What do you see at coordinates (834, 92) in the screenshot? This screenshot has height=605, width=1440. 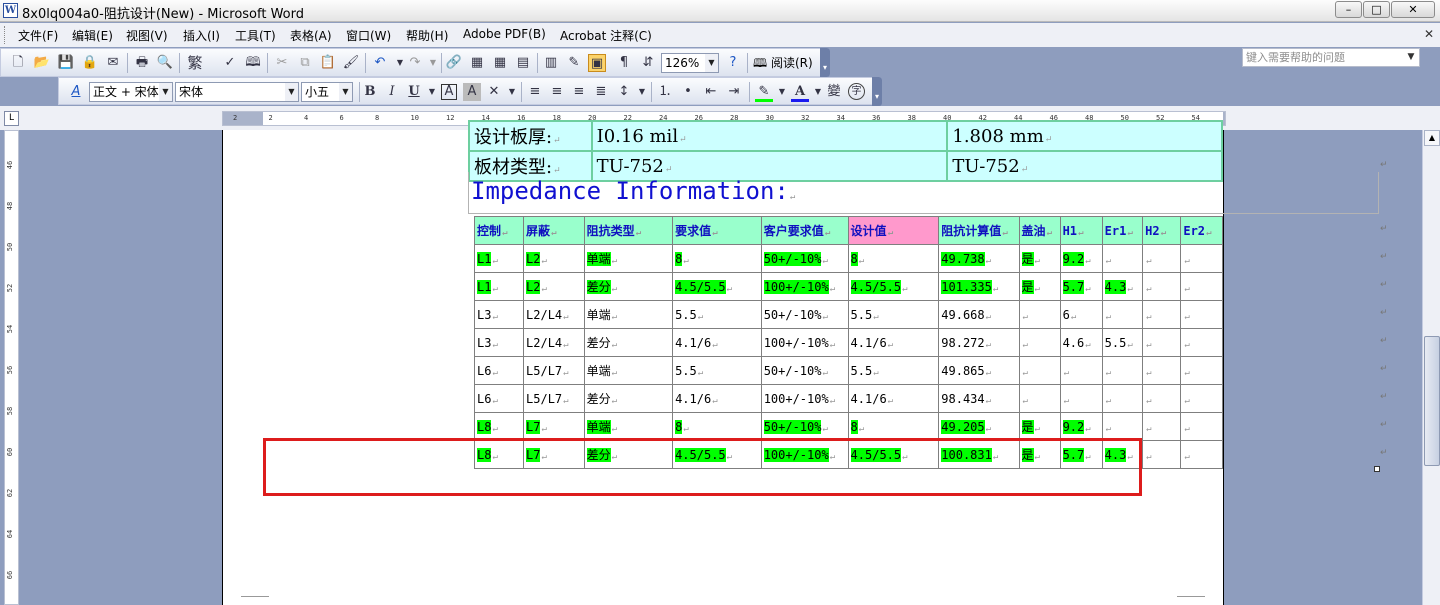 I see `phonetic-guide-icon: 變` at bounding box center [834, 92].